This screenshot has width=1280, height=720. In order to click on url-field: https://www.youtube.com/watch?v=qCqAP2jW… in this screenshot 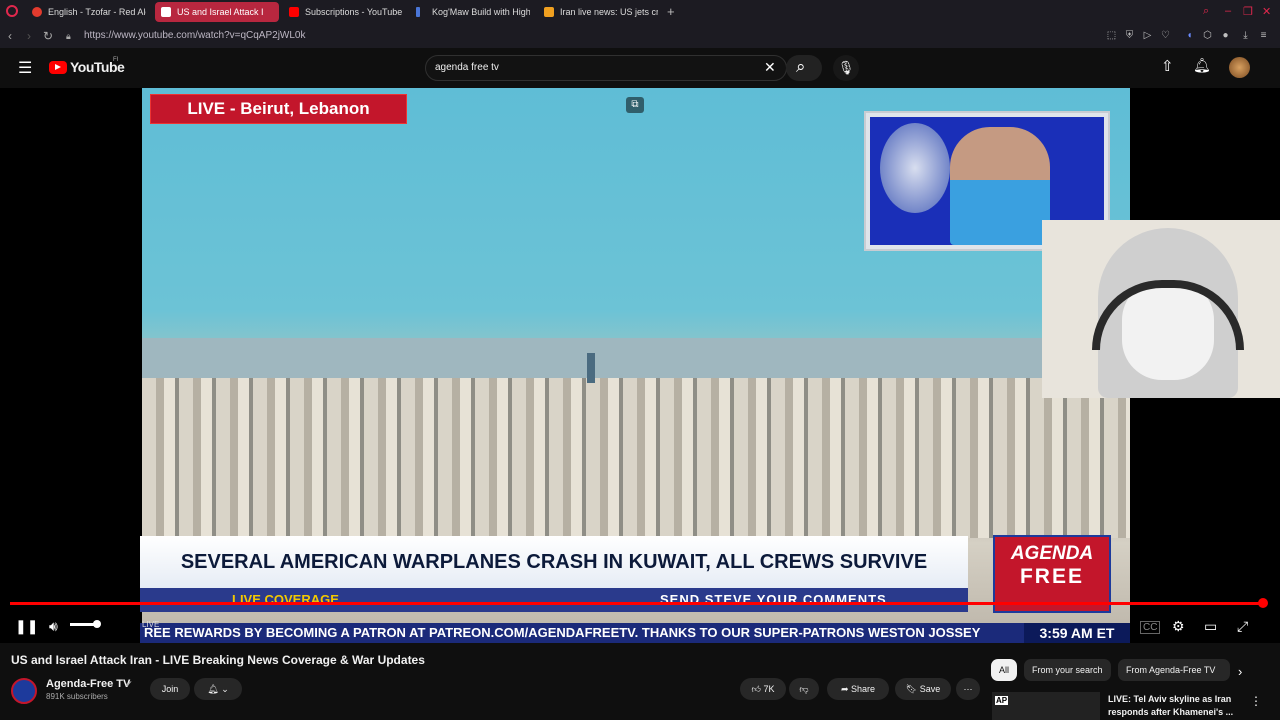, I will do `click(195, 35)`.